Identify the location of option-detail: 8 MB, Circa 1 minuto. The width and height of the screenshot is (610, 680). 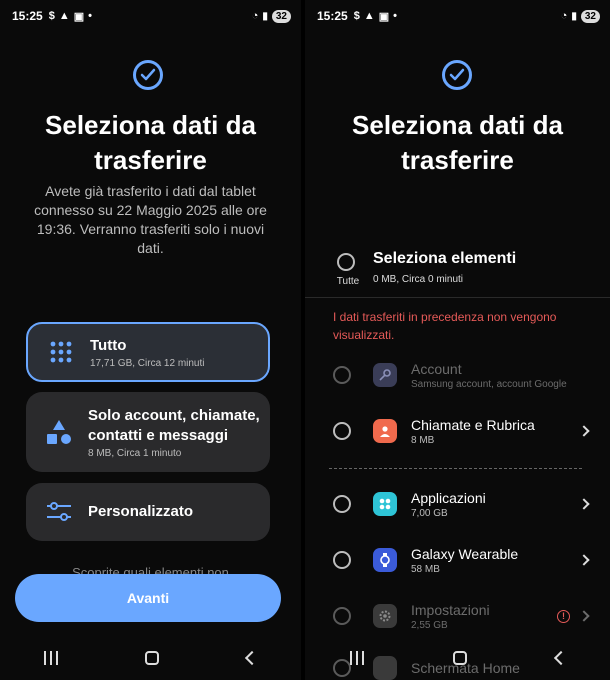
(135, 453).